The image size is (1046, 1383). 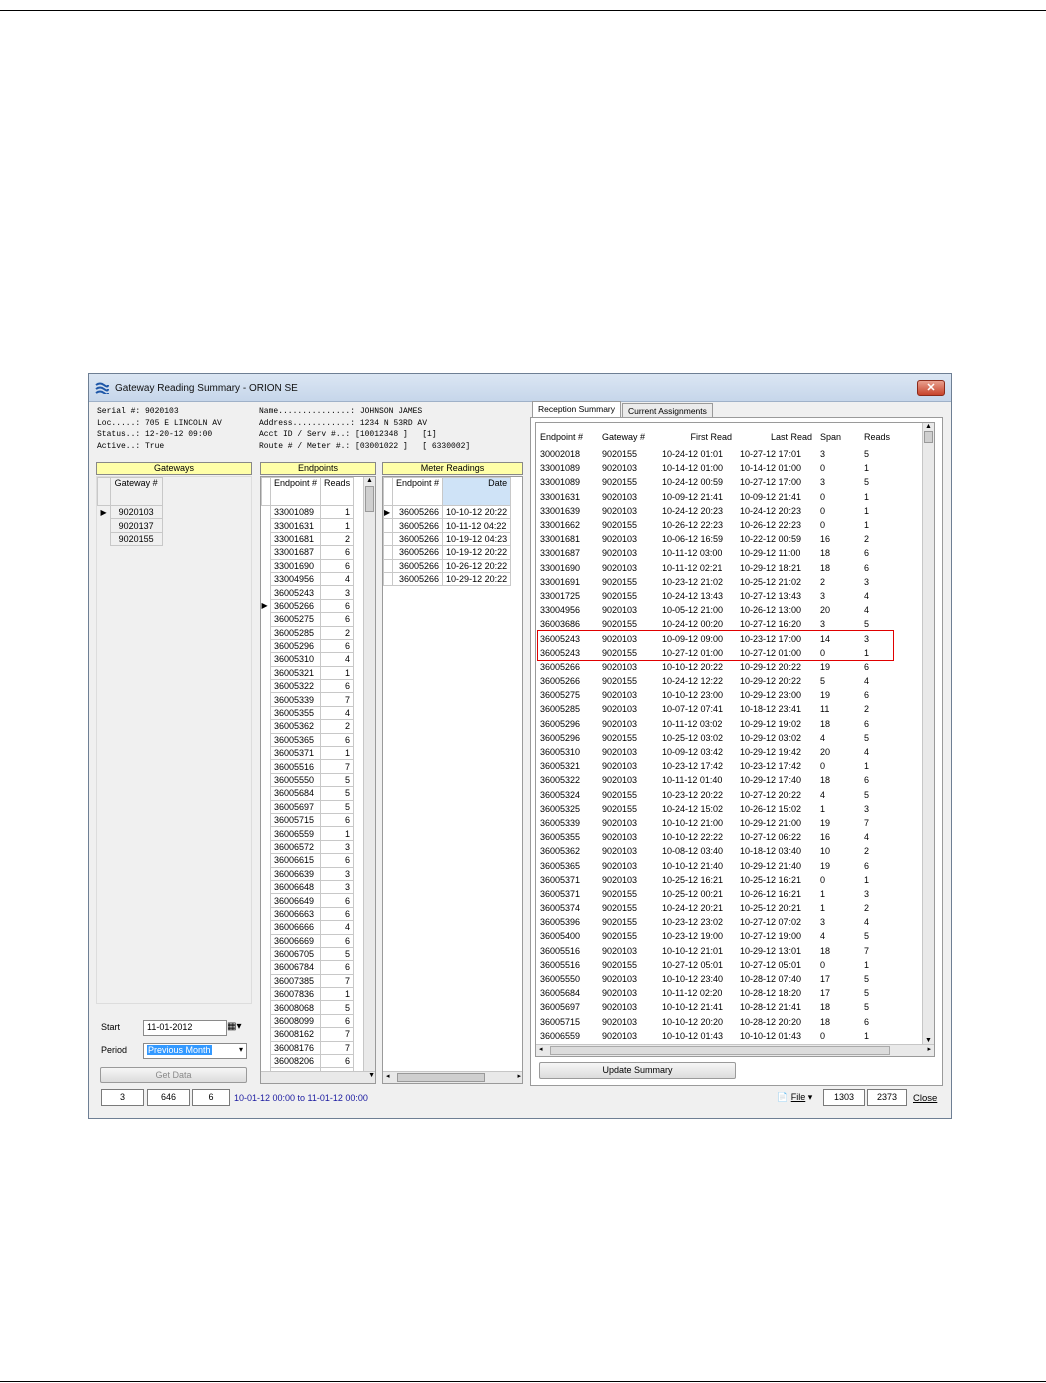 What do you see at coordinates (838, 823) in the screenshot?
I see `span-cell: 19` at bounding box center [838, 823].